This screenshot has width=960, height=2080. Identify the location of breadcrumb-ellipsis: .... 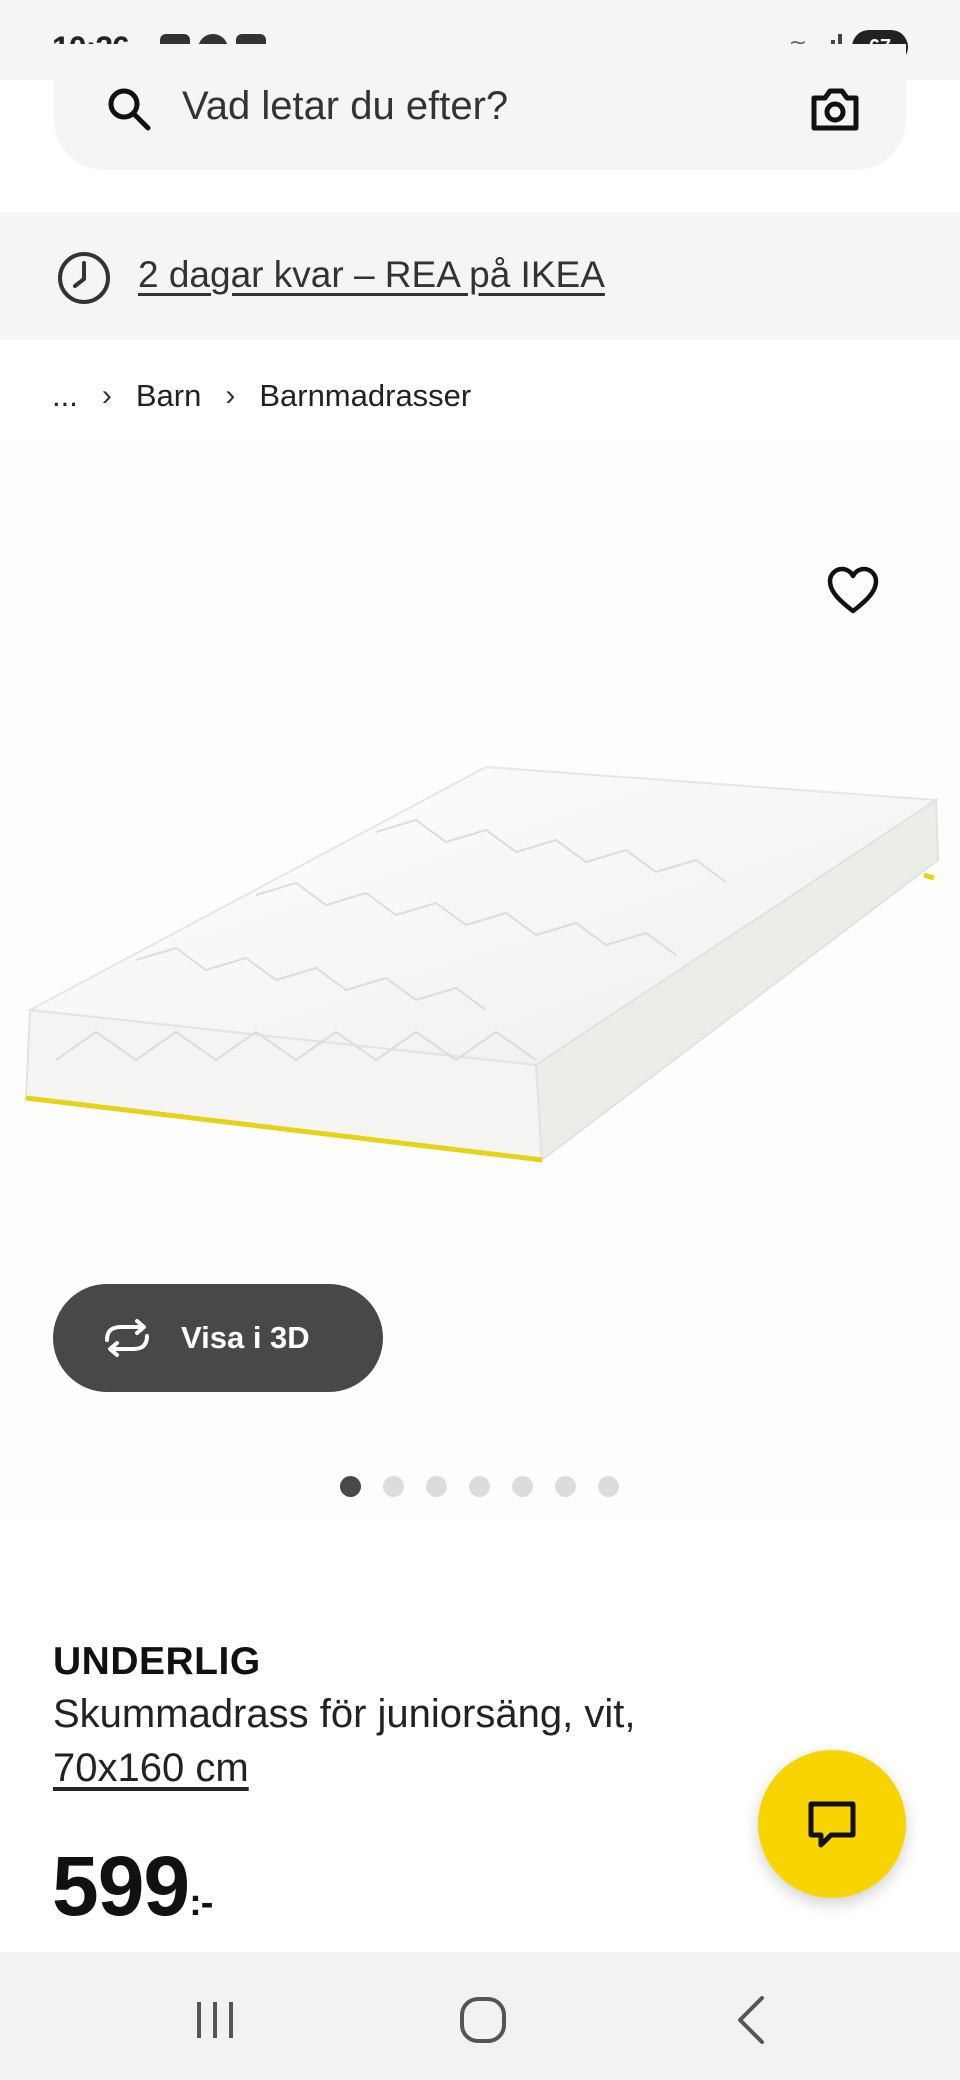
(65, 396).